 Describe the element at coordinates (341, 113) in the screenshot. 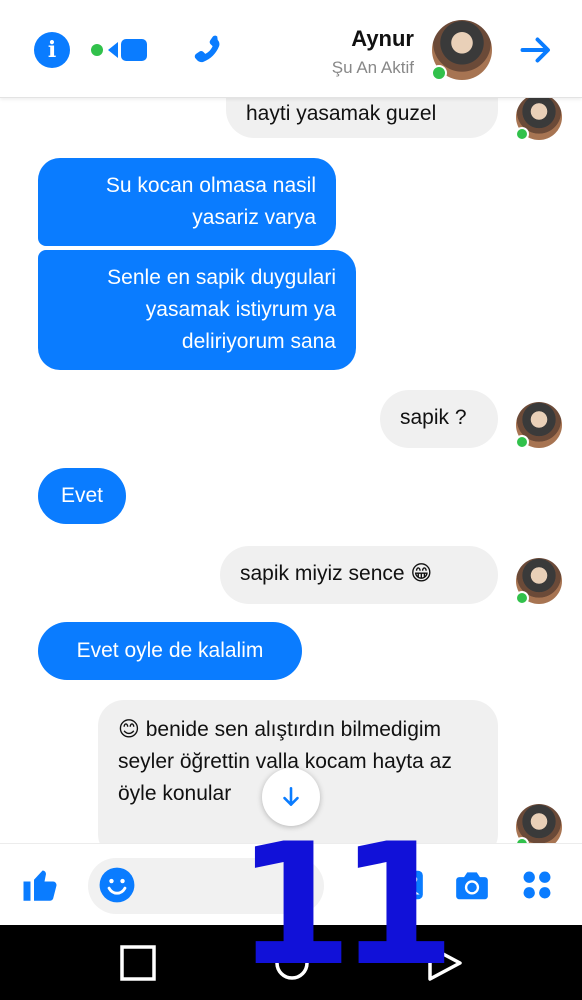

I see `message-text: hayti yasamak guzel` at that location.